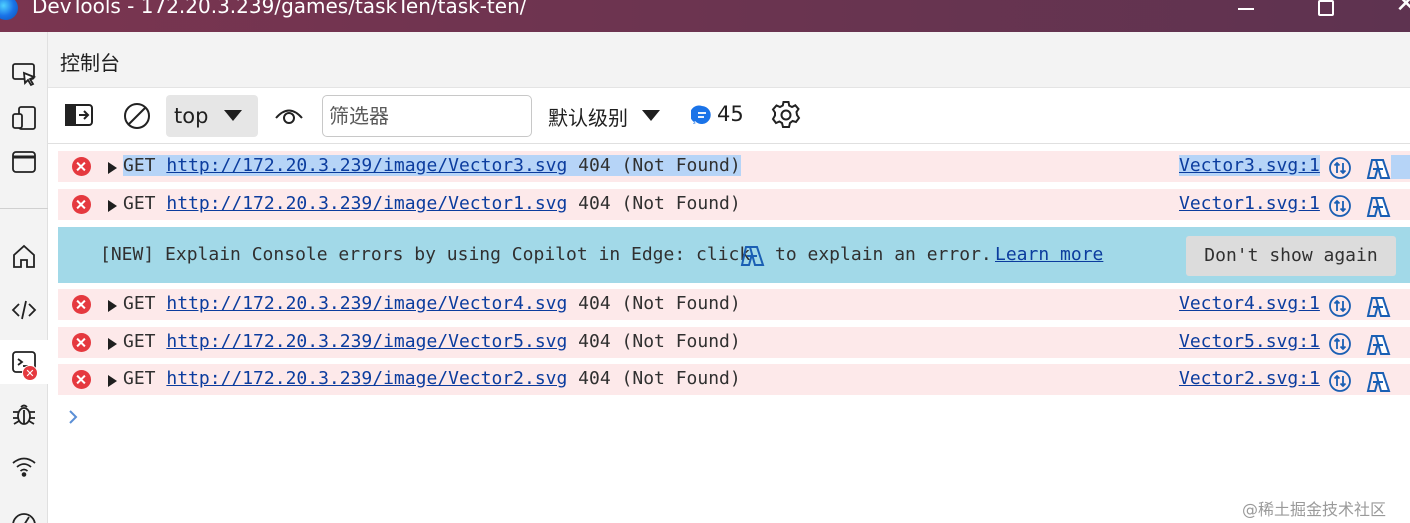 This screenshot has height=523, width=1410. I want to click on window-icon, so click(24, 162).